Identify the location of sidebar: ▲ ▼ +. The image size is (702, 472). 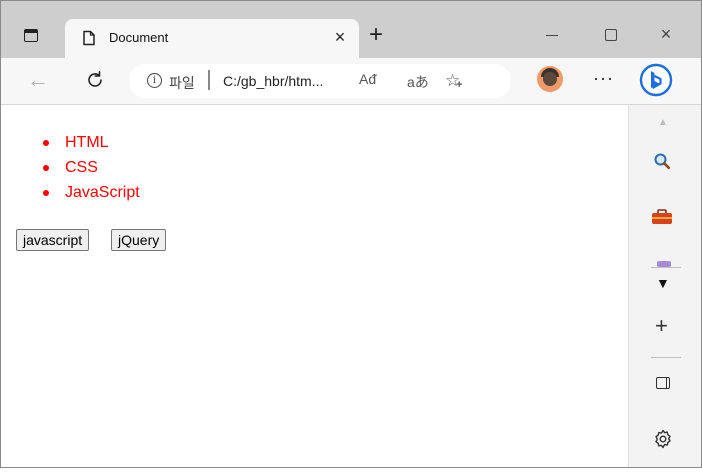
(664, 286).